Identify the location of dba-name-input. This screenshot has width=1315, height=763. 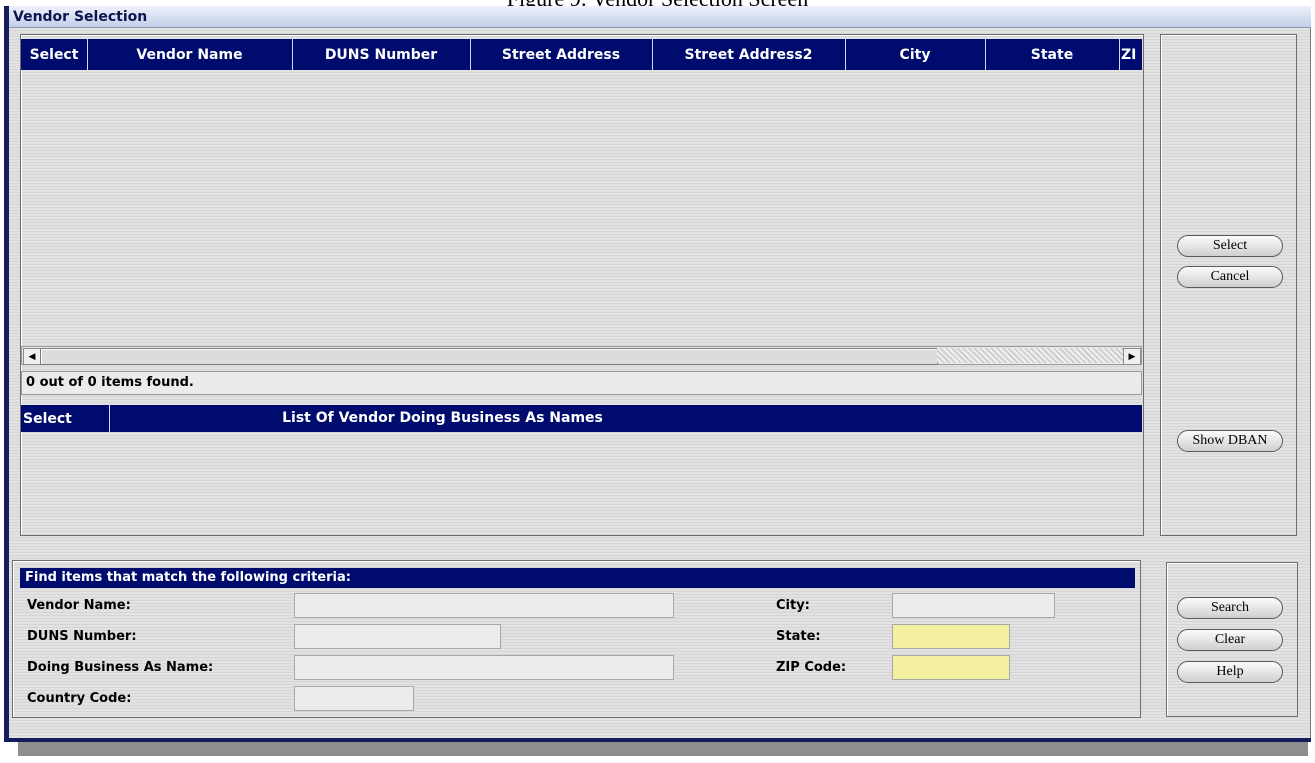
(484, 667).